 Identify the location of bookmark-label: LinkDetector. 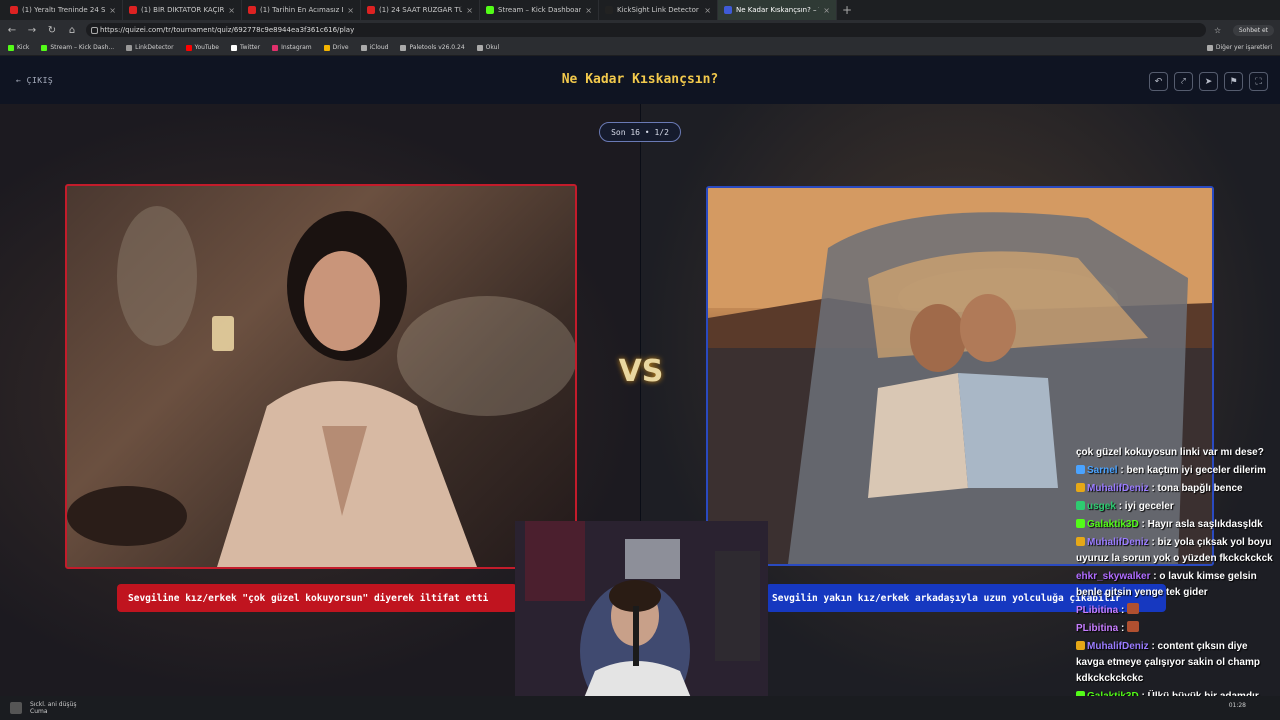
(154, 47).